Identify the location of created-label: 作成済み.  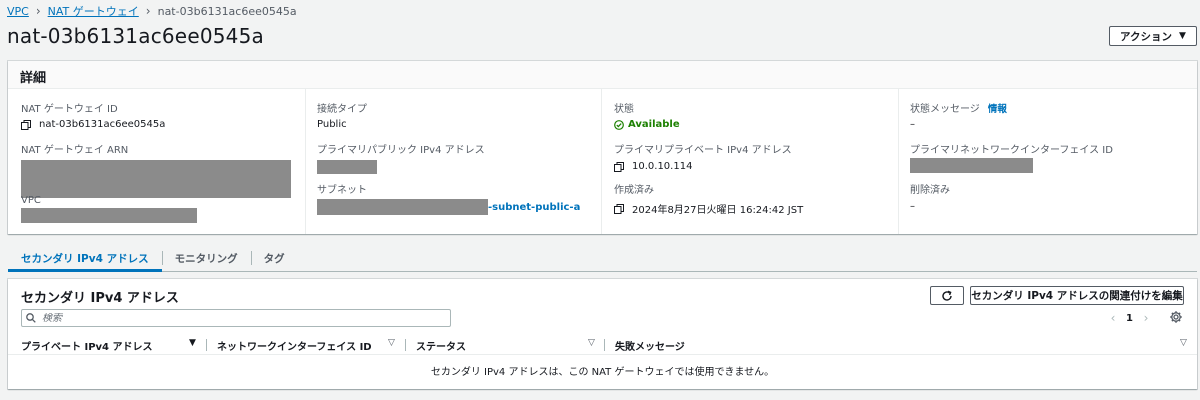
(634, 190).